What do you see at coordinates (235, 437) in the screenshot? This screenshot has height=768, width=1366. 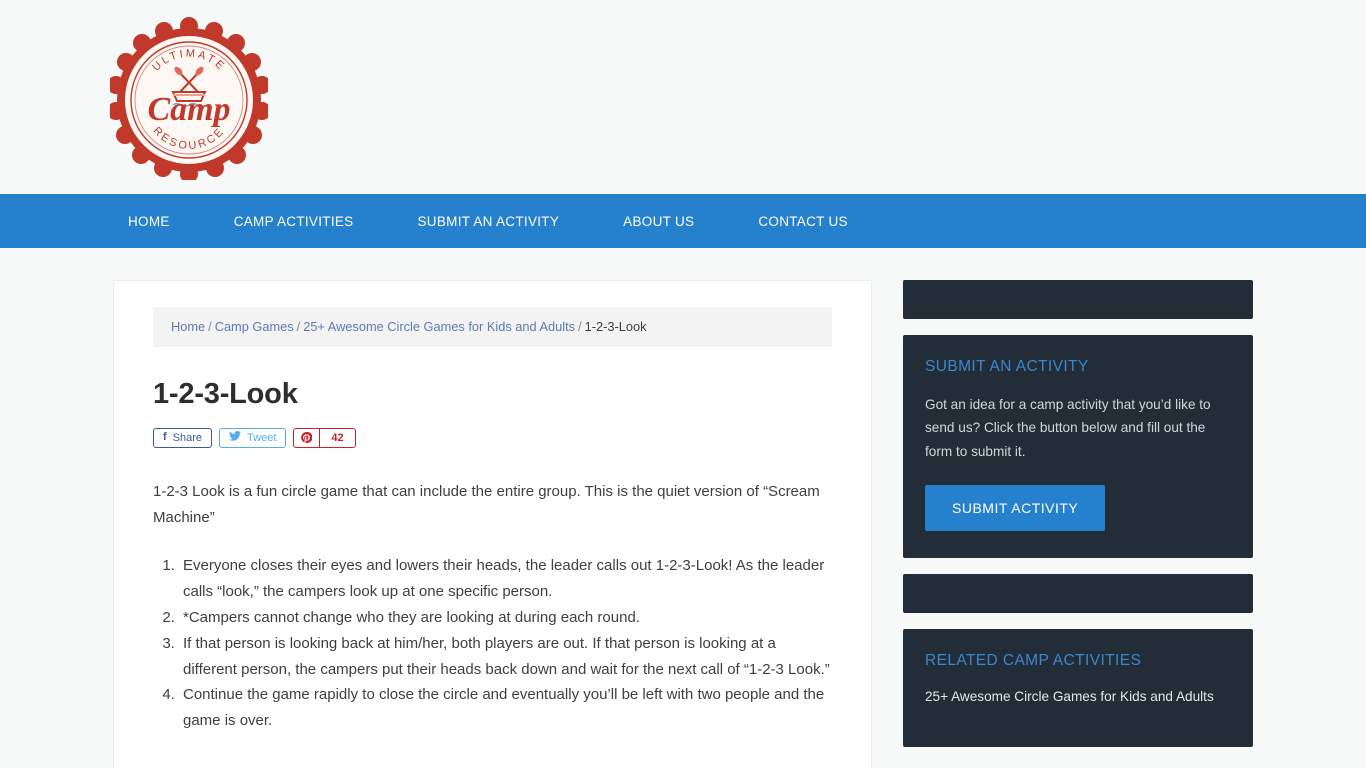 I see `twitter-icon` at bounding box center [235, 437].